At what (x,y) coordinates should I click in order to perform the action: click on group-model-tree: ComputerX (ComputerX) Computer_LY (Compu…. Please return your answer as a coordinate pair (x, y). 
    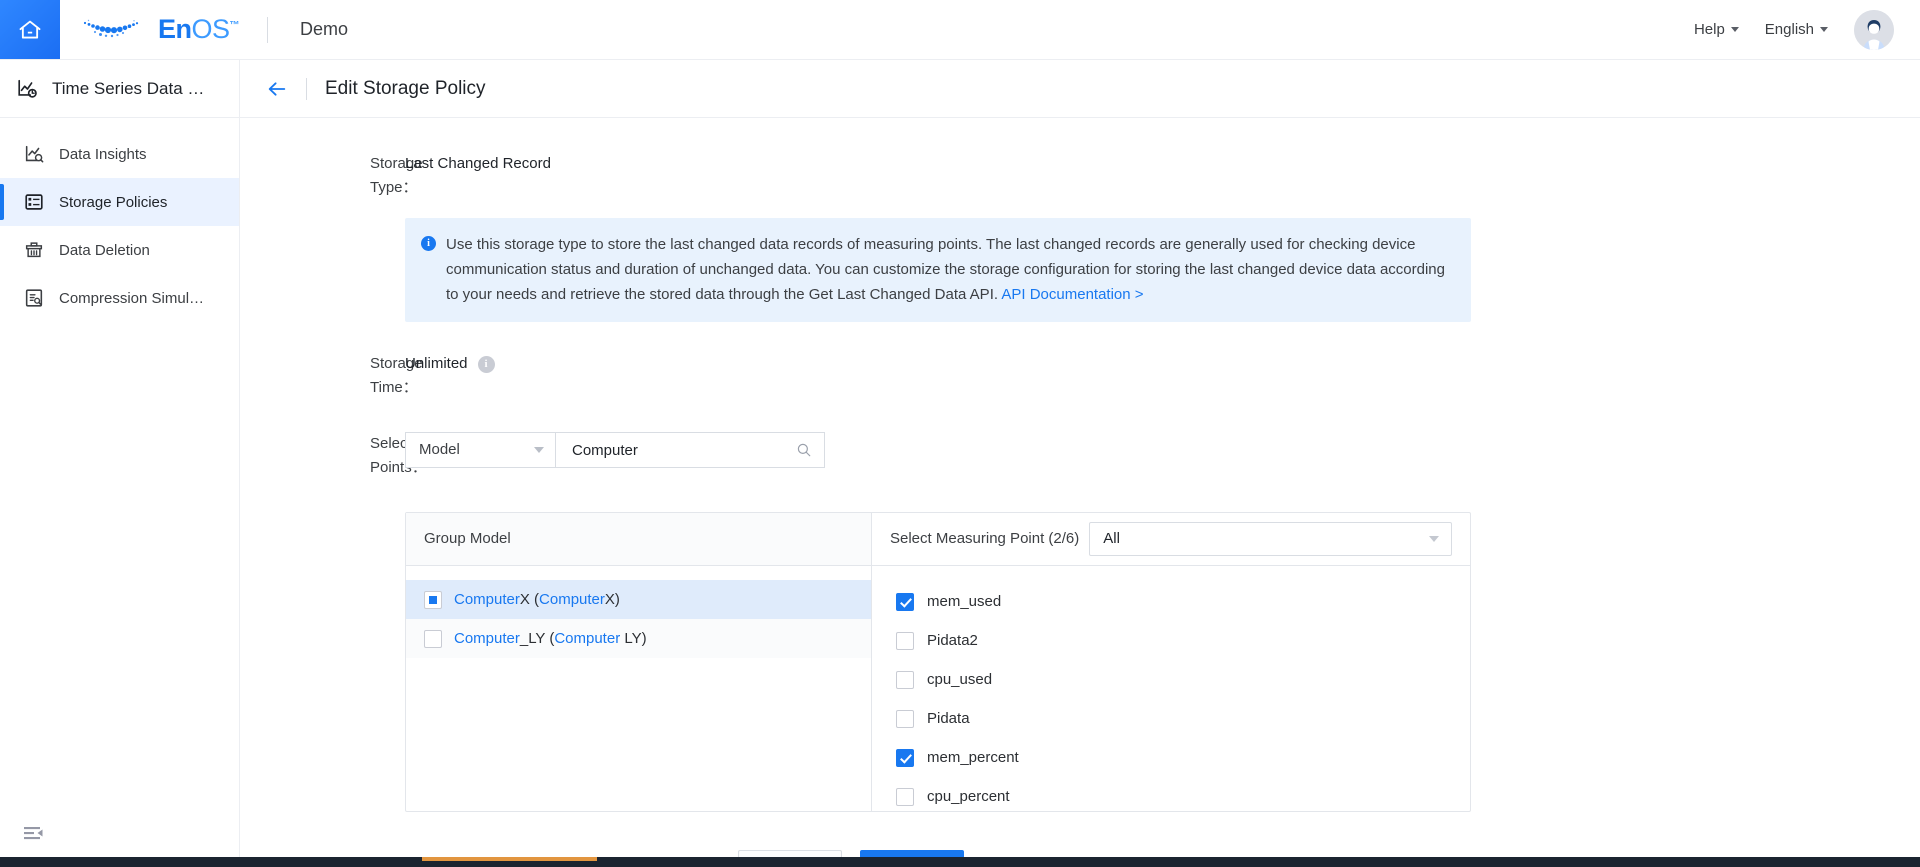
    Looking at the image, I should click on (639, 688).